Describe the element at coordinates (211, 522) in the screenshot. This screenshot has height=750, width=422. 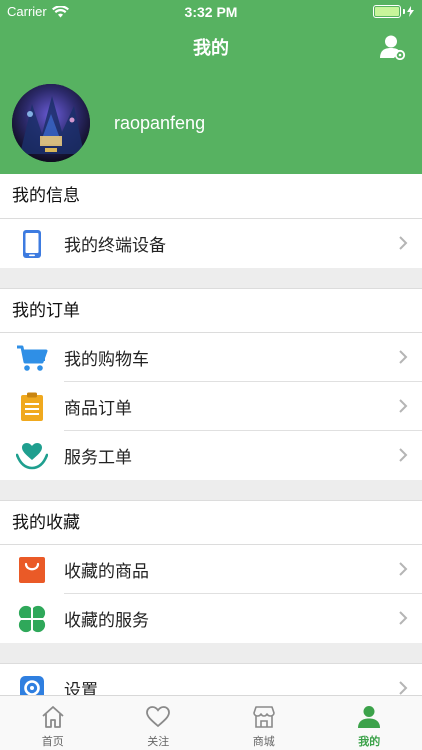
I see `section-header-favorites: 我的收藏` at that location.